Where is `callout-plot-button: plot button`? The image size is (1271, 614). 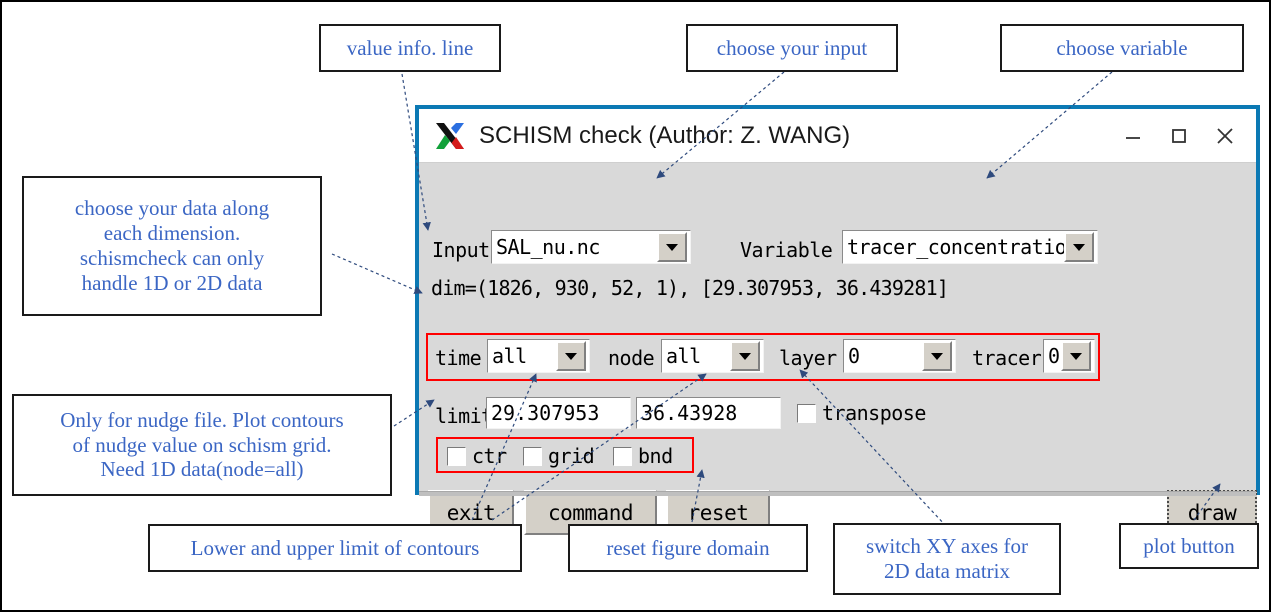 callout-plot-button: plot button is located at coordinates (1189, 546).